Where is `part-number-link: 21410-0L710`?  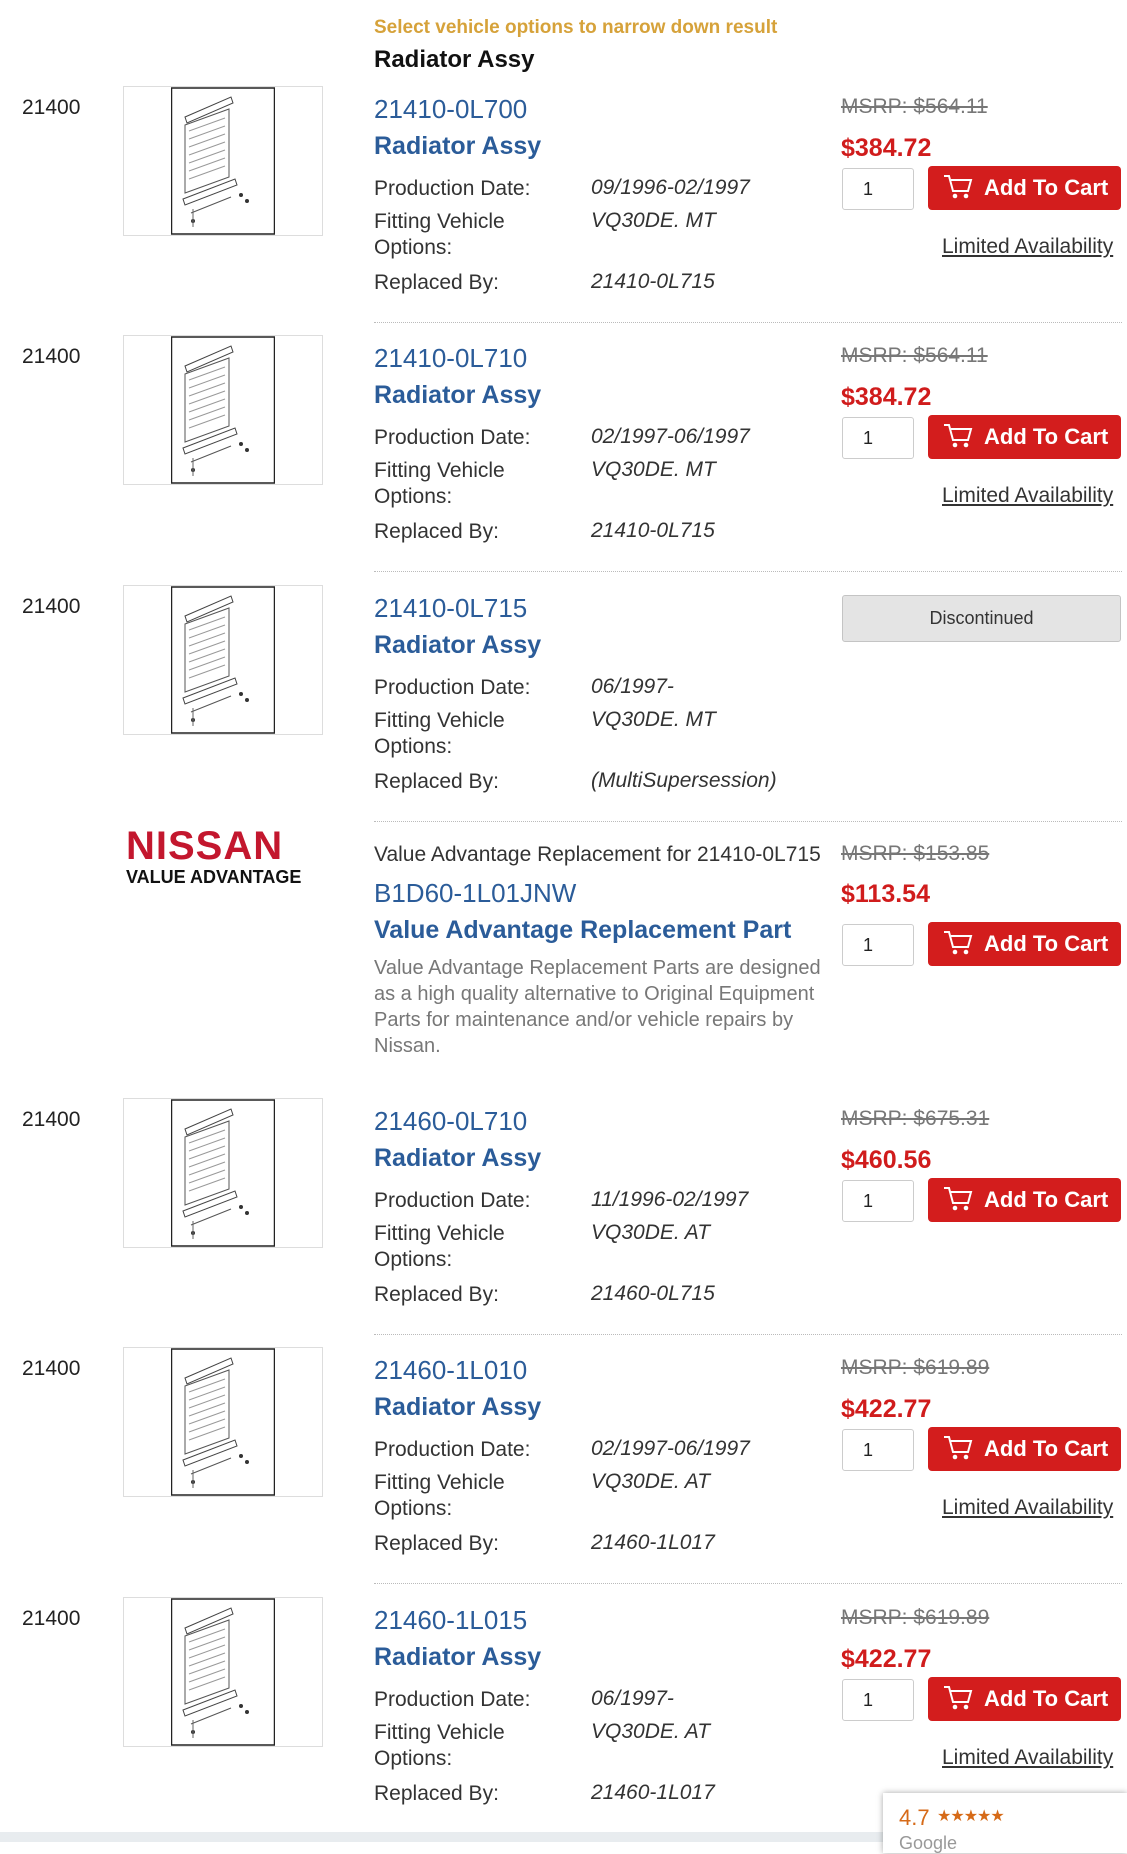
part-number-link: 21410-0L710 is located at coordinates (450, 358).